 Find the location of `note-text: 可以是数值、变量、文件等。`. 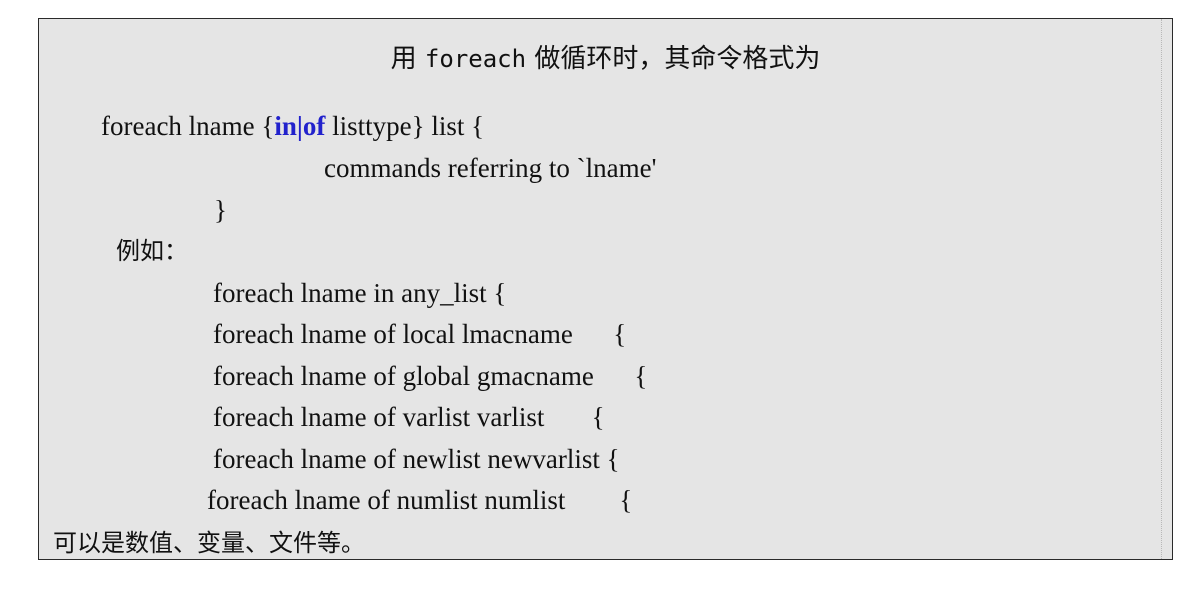

note-text: 可以是数值、变量、文件等。 is located at coordinates (209, 543).